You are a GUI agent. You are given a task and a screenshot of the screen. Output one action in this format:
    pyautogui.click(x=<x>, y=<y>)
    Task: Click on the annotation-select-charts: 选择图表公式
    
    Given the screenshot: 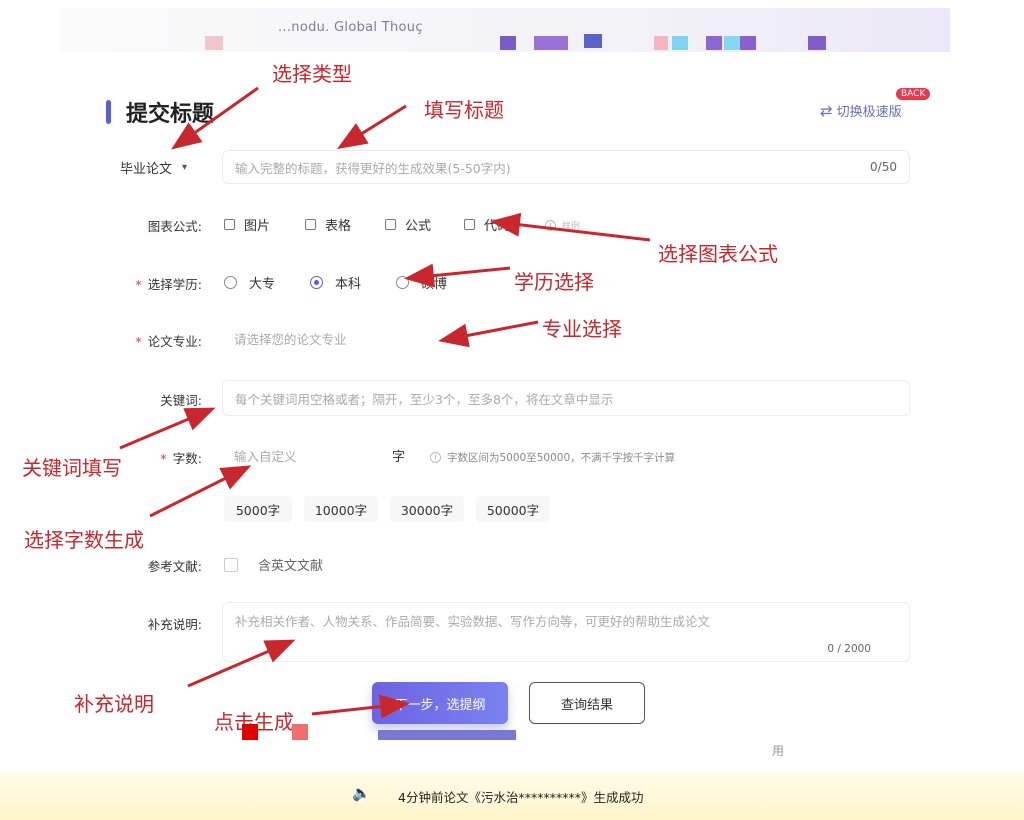 What is the action you would take?
    pyautogui.click(x=718, y=254)
    